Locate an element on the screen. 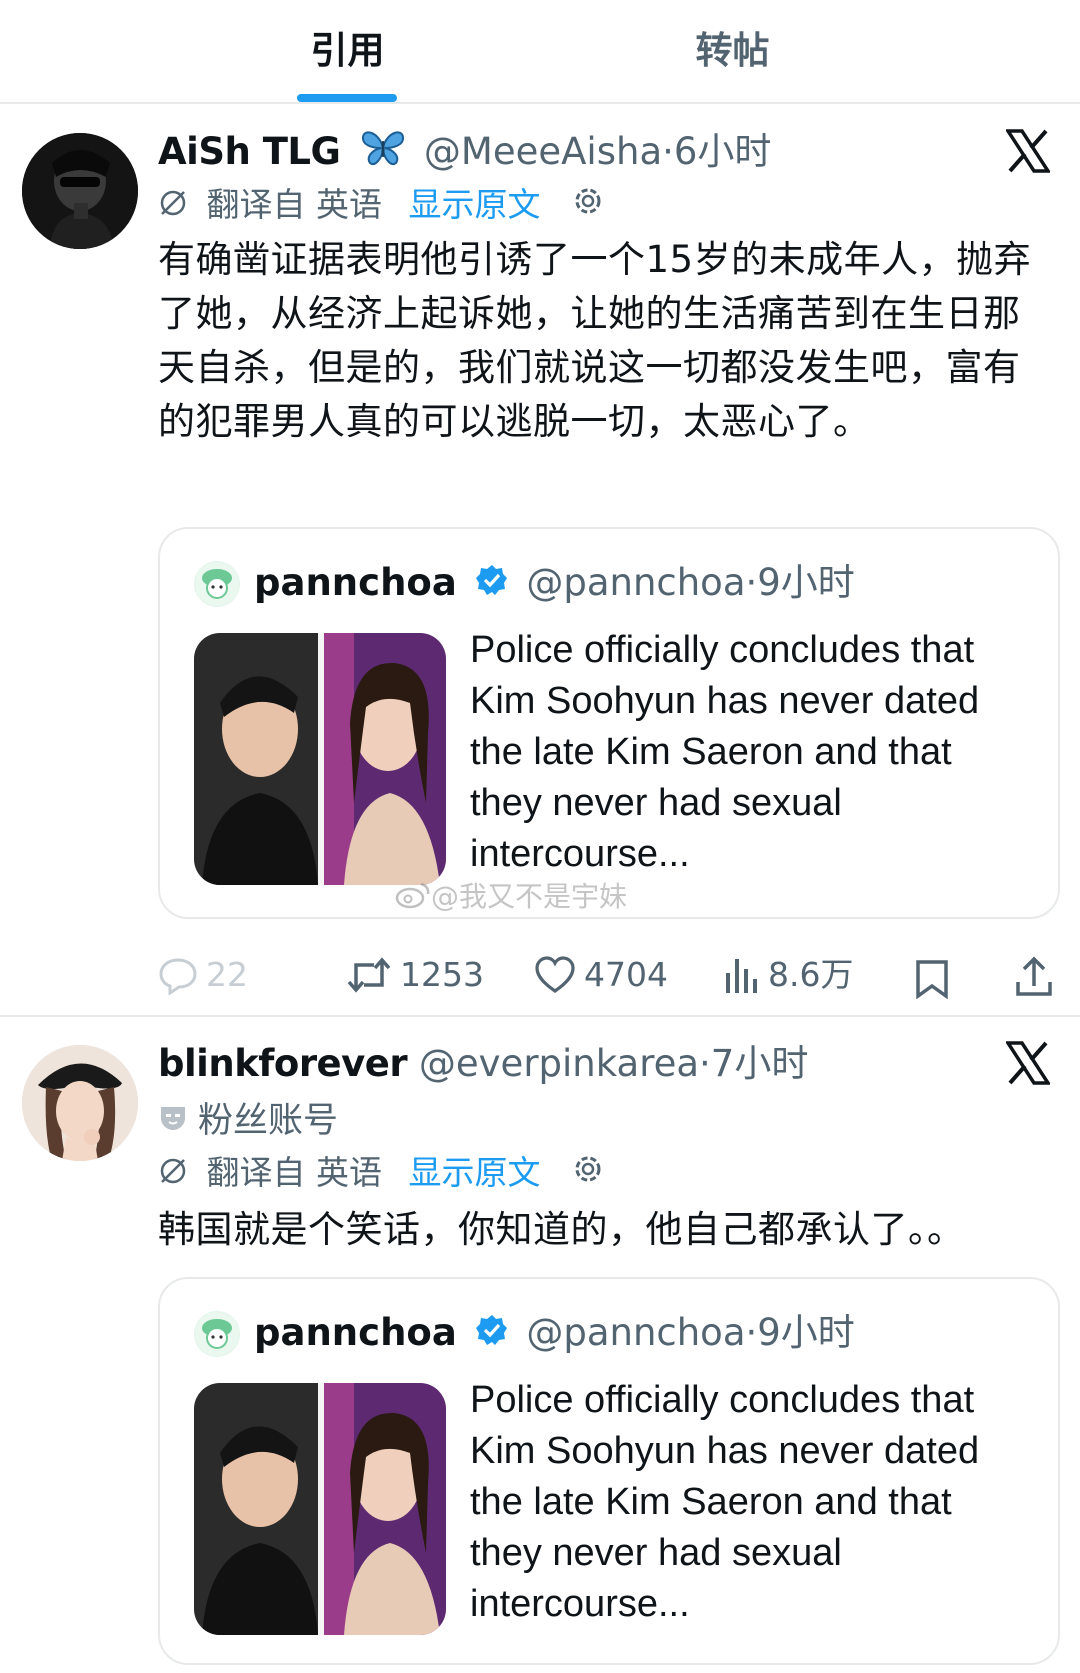  author-name: blinkforever is located at coordinates (283, 1063).